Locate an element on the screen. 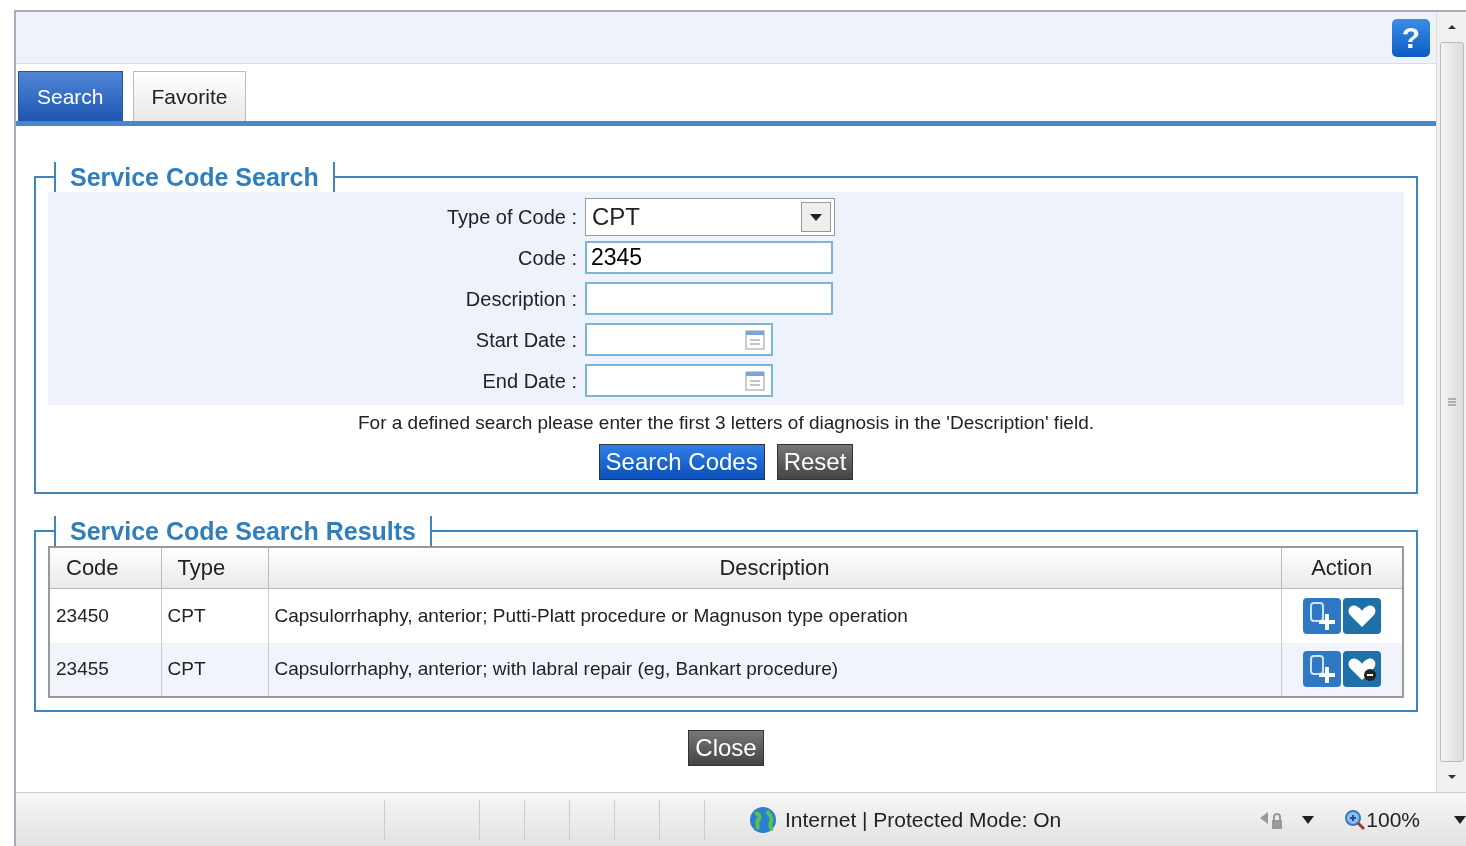 Image resolution: width=1466 pixels, height=846 pixels. input-field: 2345 is located at coordinates (709, 257).